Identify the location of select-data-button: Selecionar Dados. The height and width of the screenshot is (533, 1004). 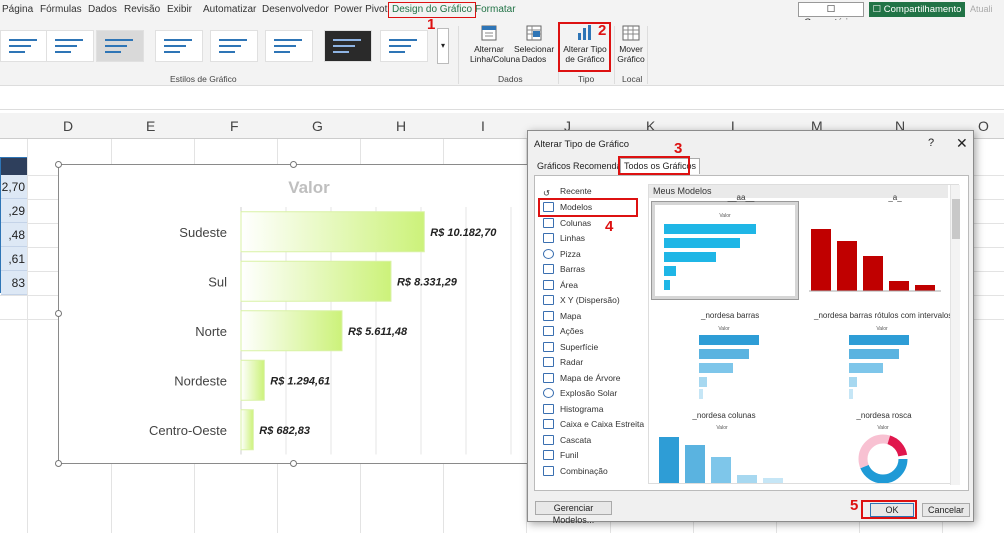
(534, 44).